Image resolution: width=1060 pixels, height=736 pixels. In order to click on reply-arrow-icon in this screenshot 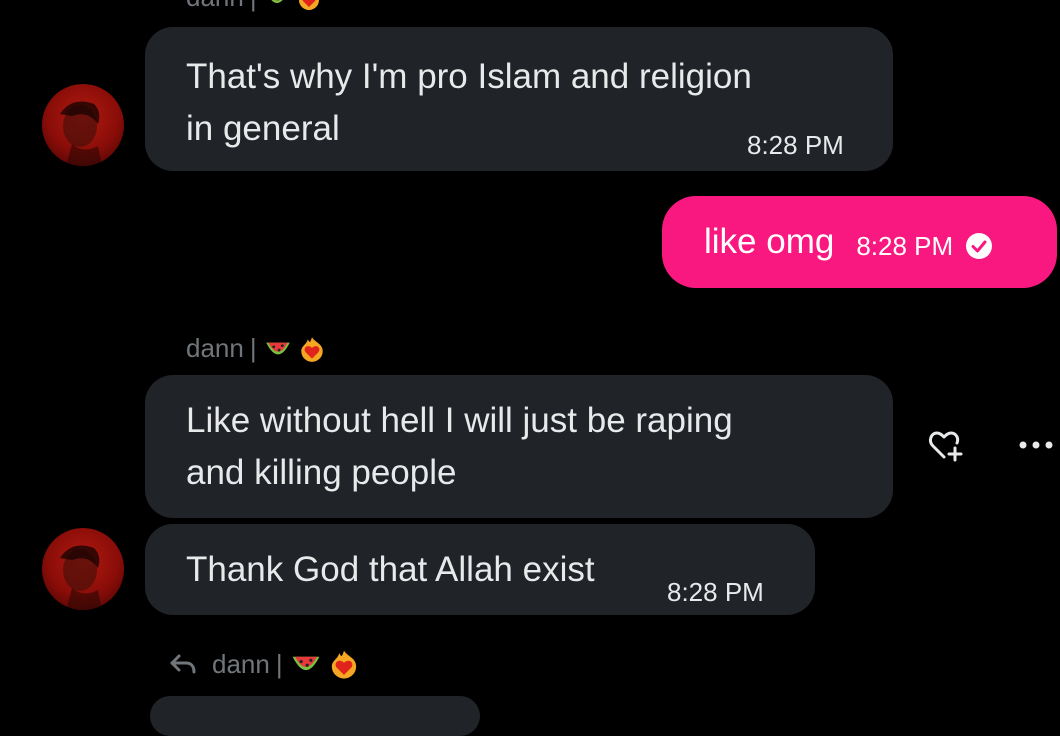, I will do `click(183, 664)`.